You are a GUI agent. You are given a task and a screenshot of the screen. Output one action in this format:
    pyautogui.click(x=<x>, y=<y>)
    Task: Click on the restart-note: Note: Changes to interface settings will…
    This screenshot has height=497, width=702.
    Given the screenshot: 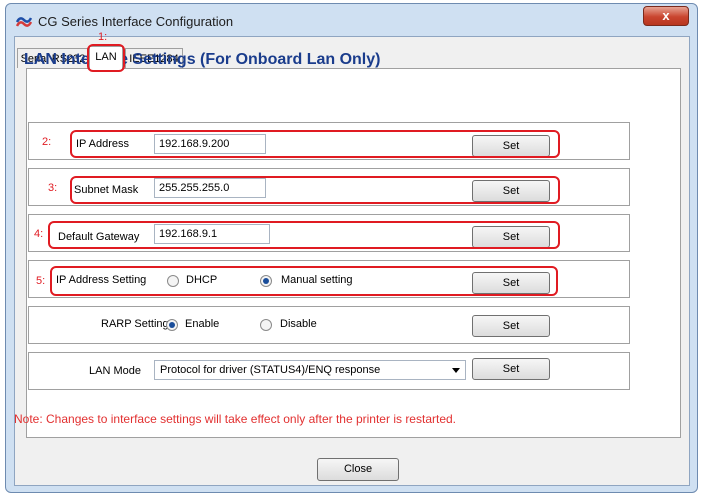 What is the action you would take?
    pyautogui.click(x=235, y=419)
    